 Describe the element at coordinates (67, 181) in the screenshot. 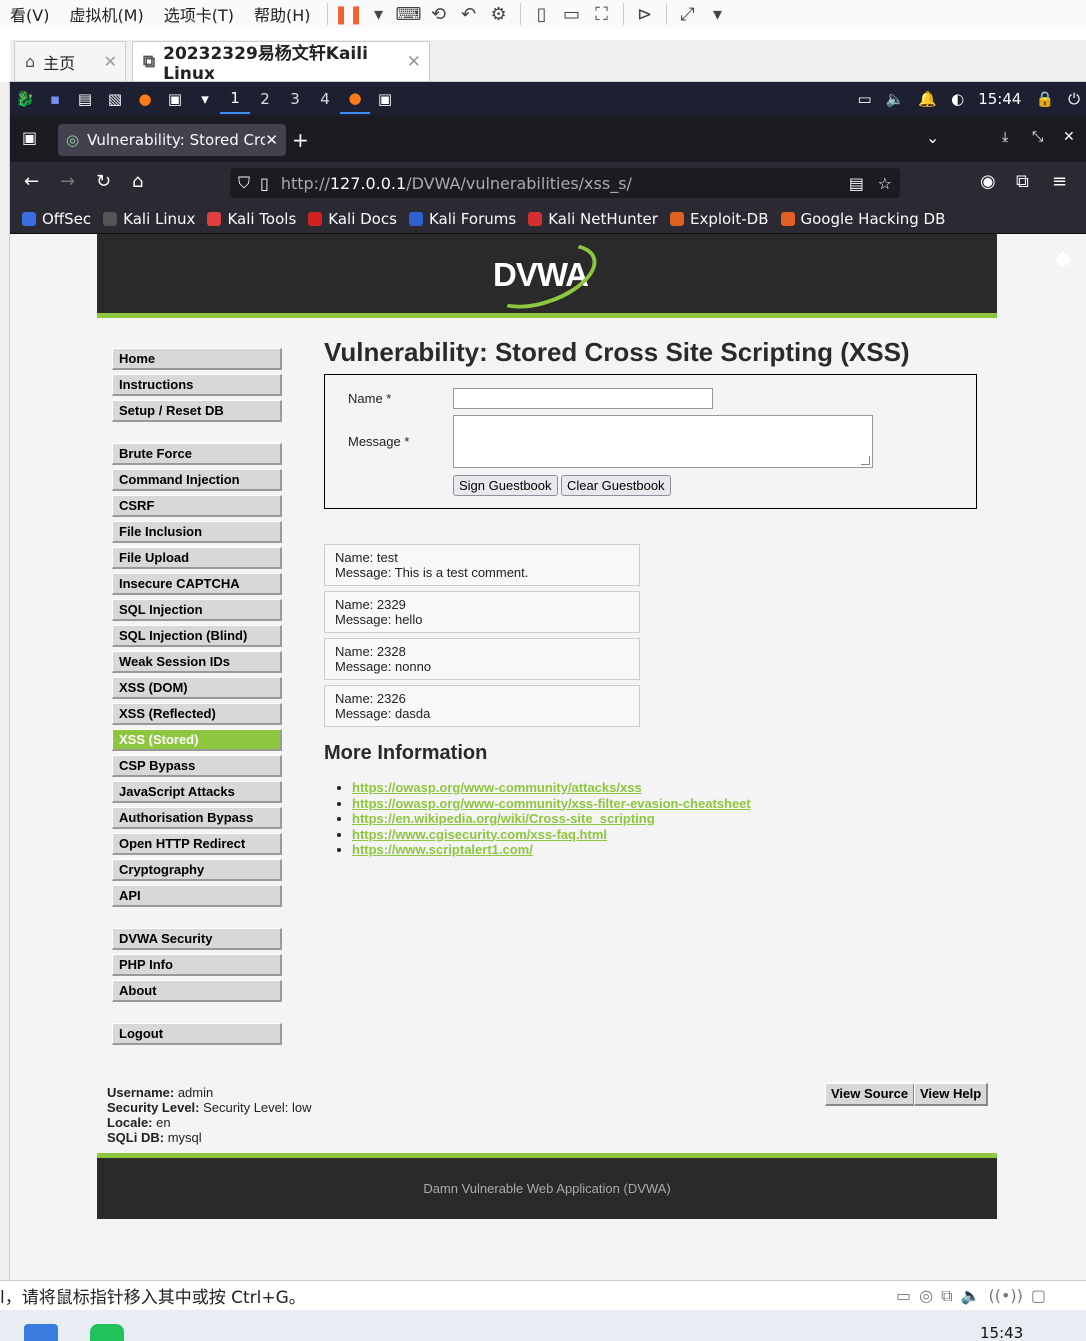

I see `forward-icon: →` at that location.